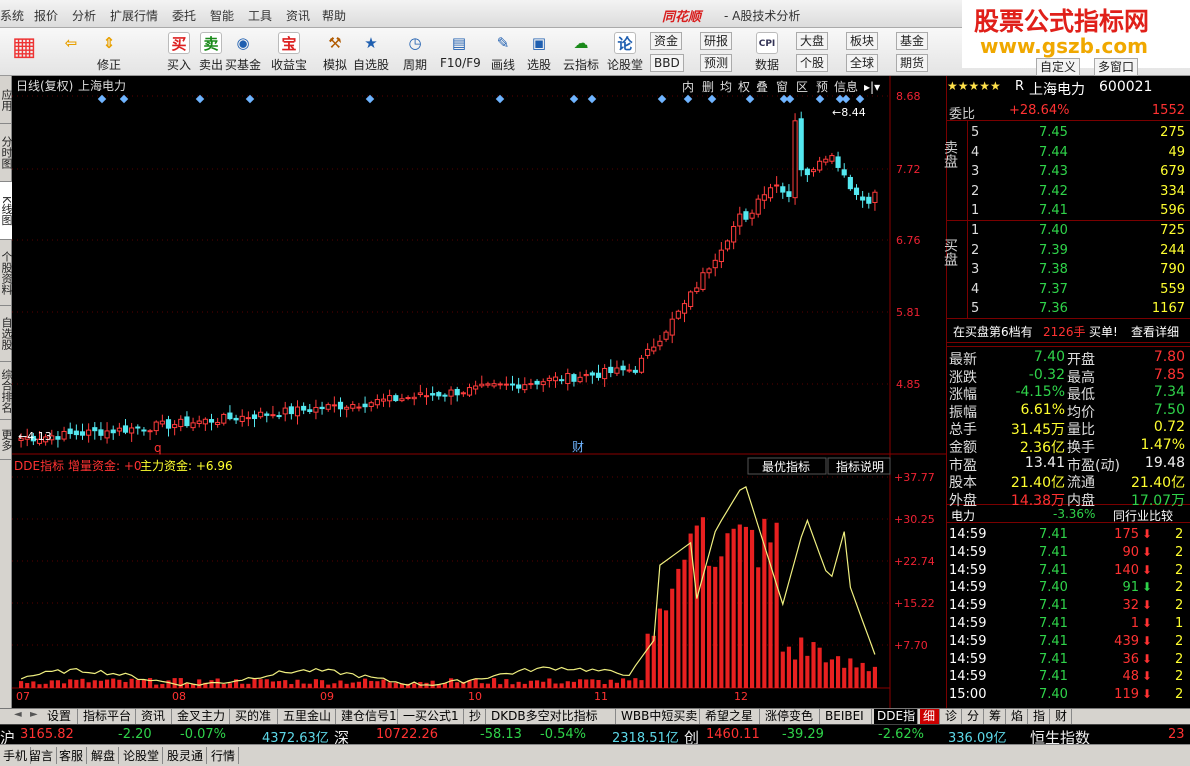  What do you see at coordinates (134, 15) in the screenshot?
I see `menu-item: 扩展行情` at bounding box center [134, 15].